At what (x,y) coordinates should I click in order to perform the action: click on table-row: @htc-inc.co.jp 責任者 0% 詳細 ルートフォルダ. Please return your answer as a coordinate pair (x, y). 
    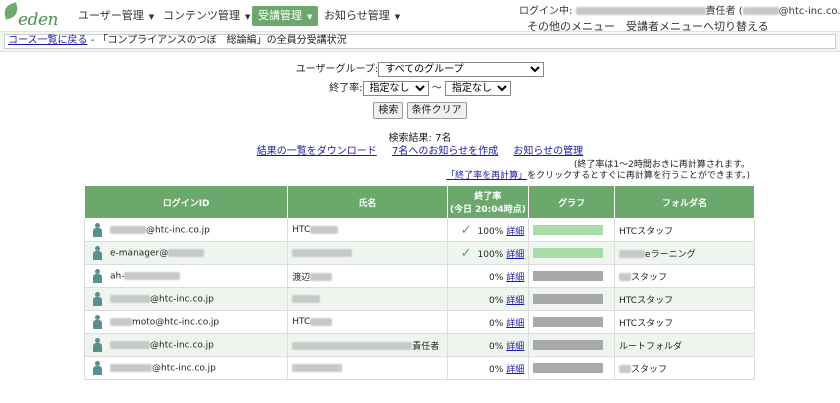
    Looking at the image, I should click on (419, 345).